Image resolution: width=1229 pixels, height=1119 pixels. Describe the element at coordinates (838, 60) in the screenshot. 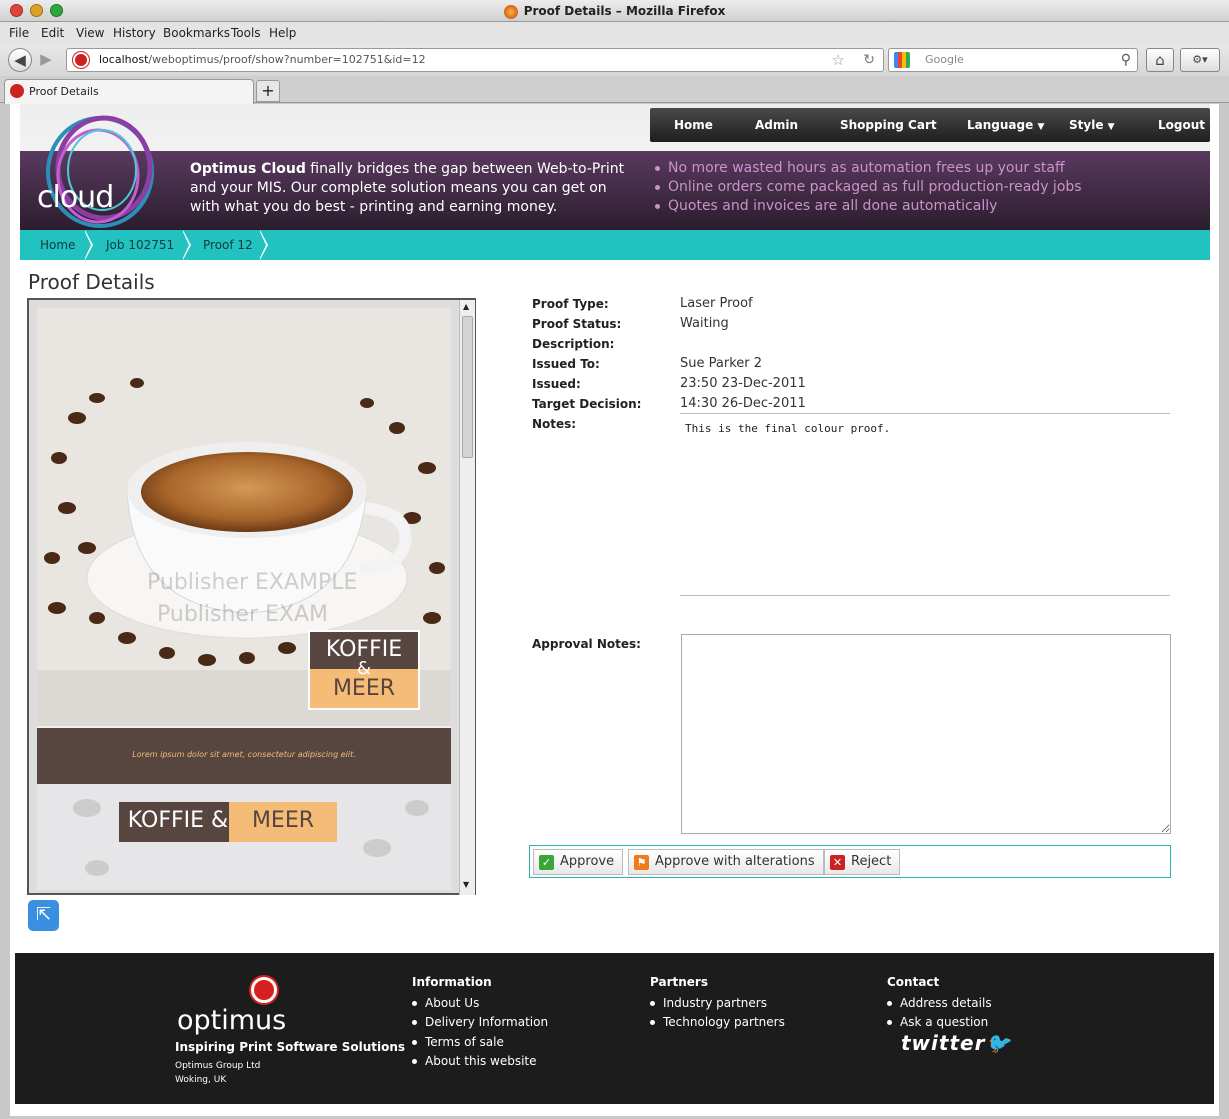

I see `bookmark-star-icon: ☆` at that location.